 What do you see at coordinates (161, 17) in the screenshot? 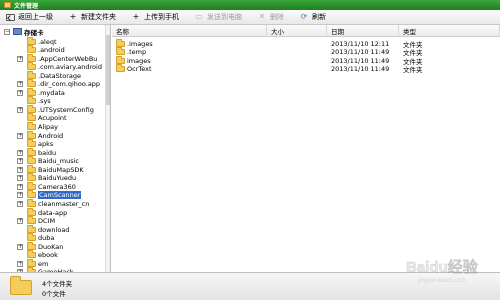
I see `upload-to-phone-button-label: 上传到手机` at bounding box center [161, 17].